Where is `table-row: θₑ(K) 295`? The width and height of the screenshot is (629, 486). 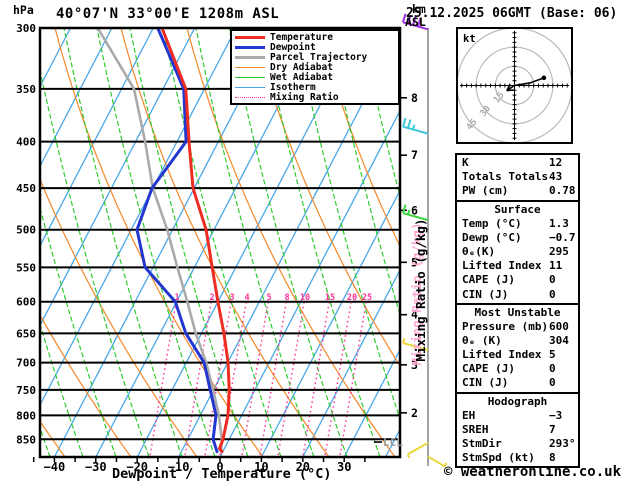 table-row: θₑ(K) 295 is located at coordinates (517, 252).